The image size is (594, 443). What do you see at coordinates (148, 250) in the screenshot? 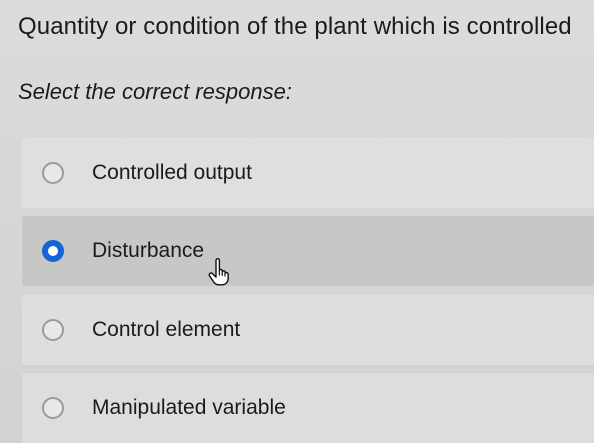
I see `answer-label: Disturbance` at bounding box center [148, 250].